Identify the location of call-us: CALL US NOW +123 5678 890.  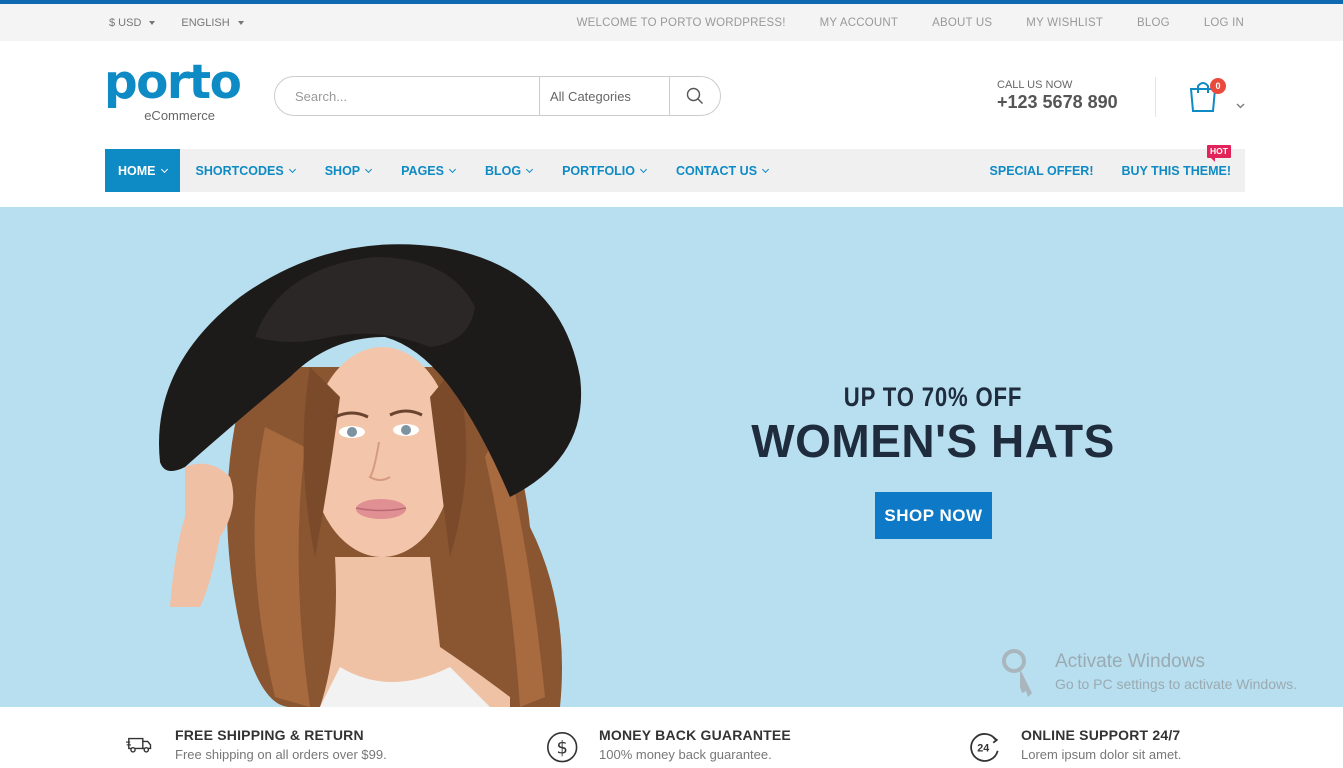
(1057, 96).